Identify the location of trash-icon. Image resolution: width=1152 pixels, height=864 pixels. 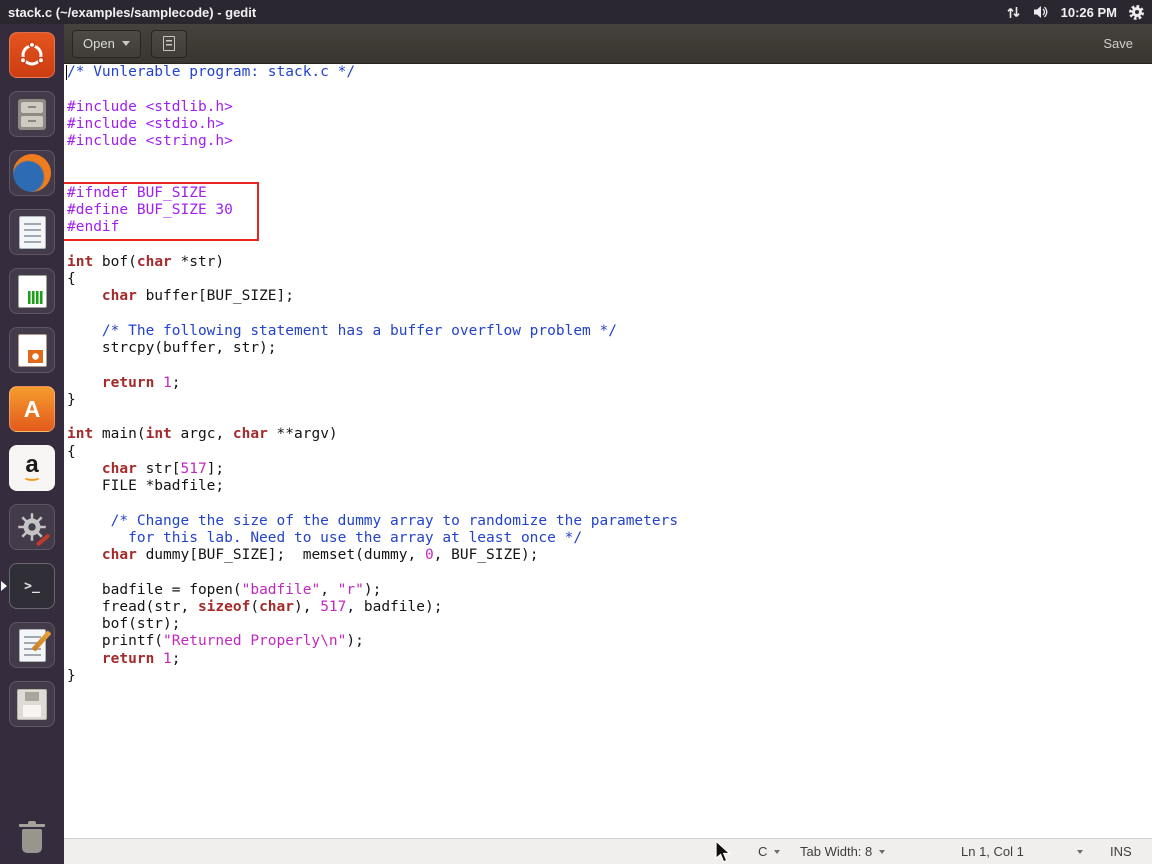
(32, 837).